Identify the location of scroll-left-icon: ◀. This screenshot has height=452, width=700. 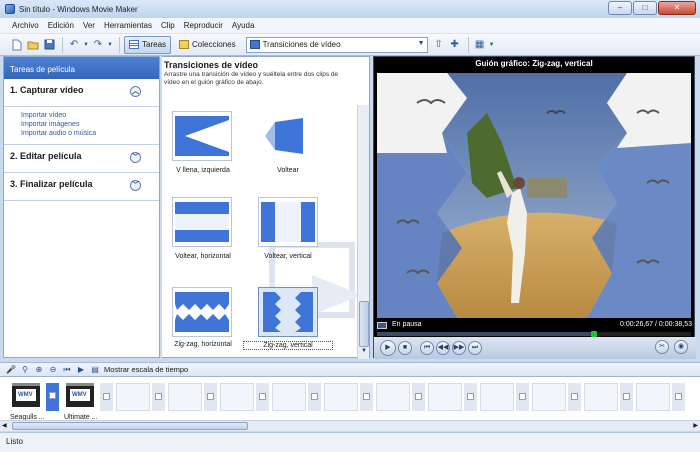
(4, 425).